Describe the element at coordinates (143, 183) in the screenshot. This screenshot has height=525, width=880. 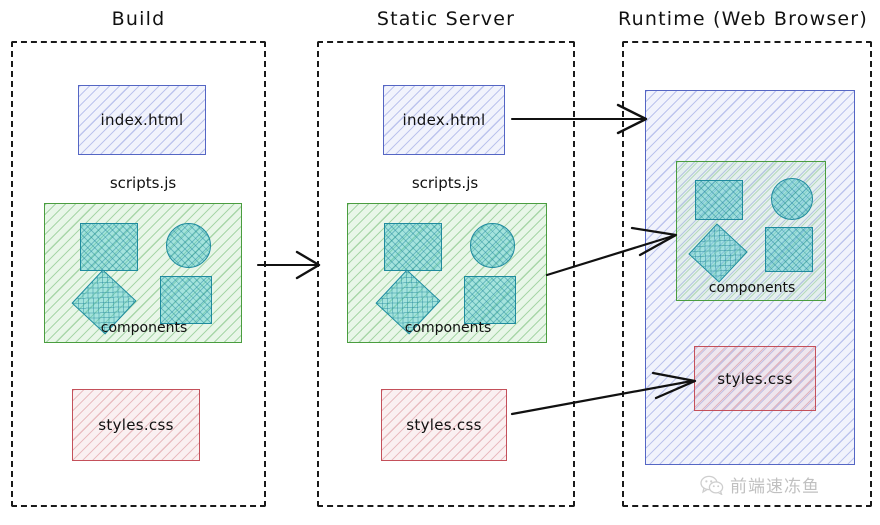
I see `build-scripts-js-caption: scripts.js` at that location.